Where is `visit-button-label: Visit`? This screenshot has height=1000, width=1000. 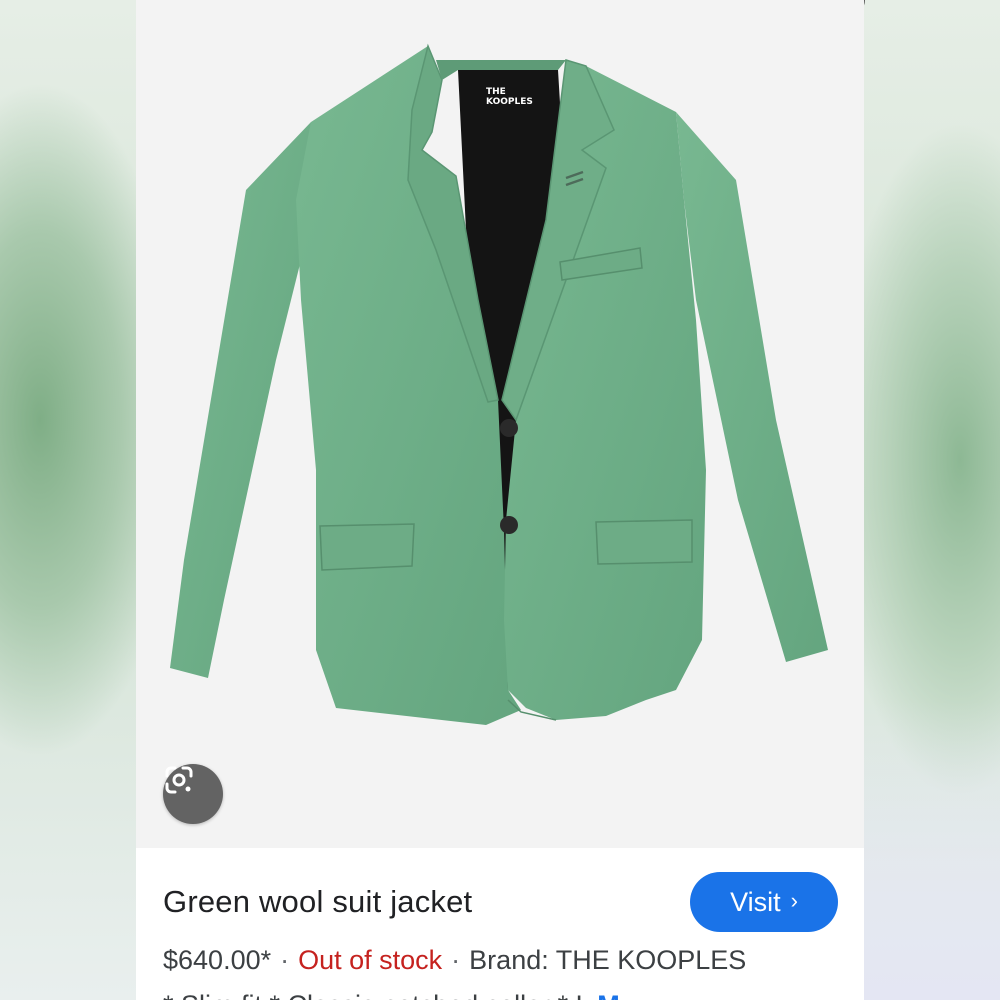 visit-button-label: Visit is located at coordinates (755, 901).